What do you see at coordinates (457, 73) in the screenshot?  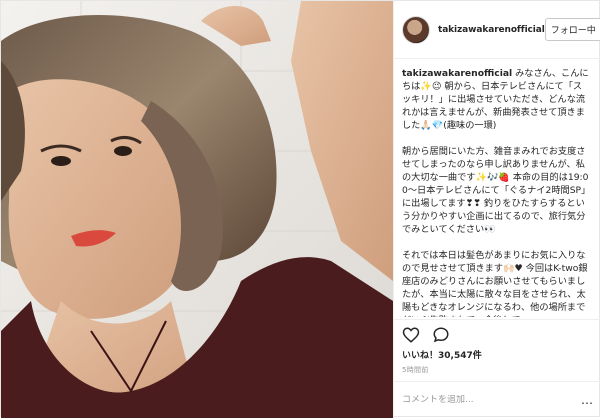 I see `caption-username: takizawakarenofficial` at bounding box center [457, 73].